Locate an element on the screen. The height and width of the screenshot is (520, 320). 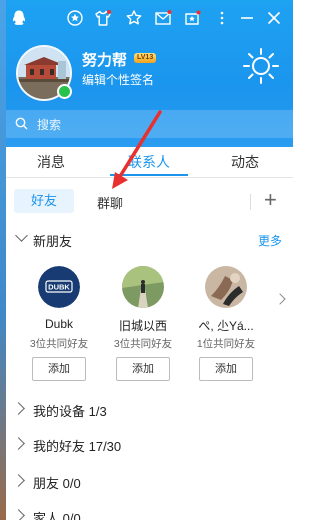
add-contact-button: + is located at coordinates (270, 200).